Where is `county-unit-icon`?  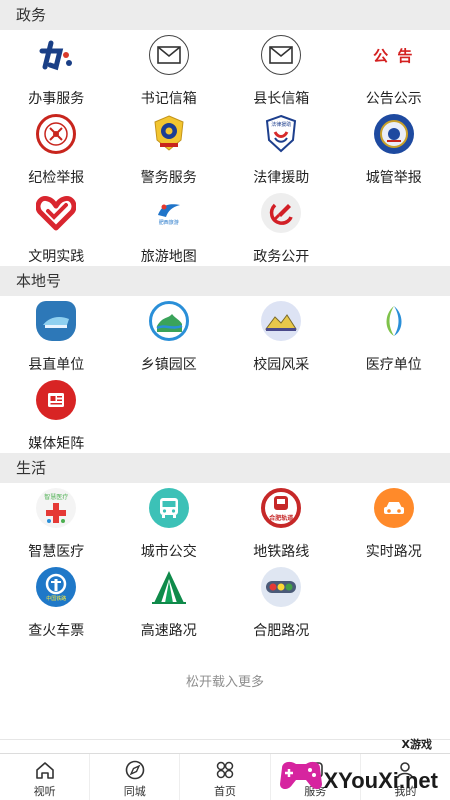 county-unit-icon is located at coordinates (56, 321).